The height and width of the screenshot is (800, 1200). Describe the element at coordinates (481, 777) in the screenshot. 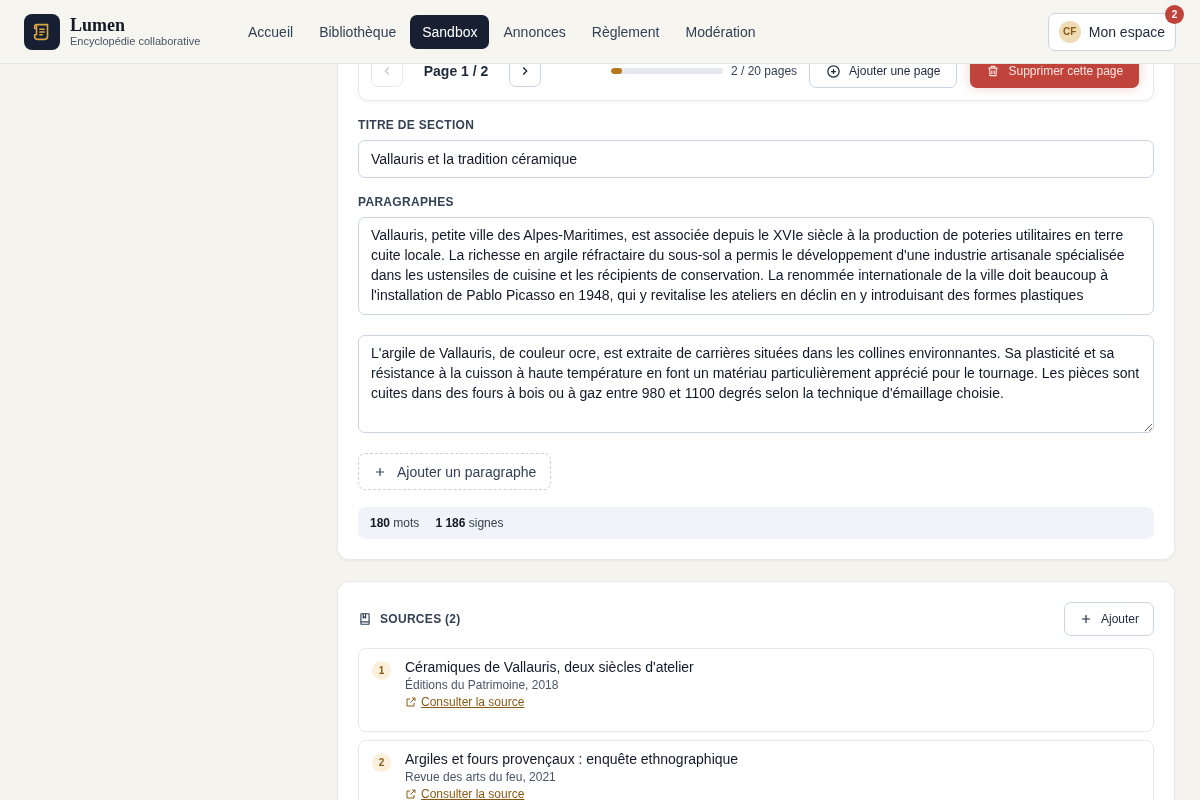

I see `source-meta: Revue des arts du feu, 2021` at that location.